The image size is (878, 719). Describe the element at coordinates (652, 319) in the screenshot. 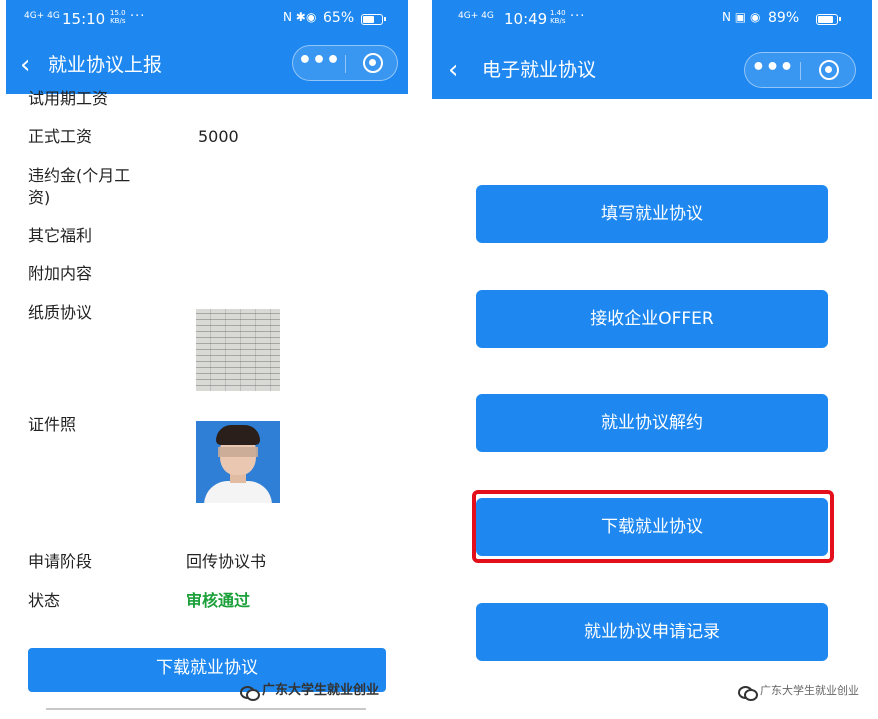

I see `accept-offer-button: 接收企业OFFER` at that location.